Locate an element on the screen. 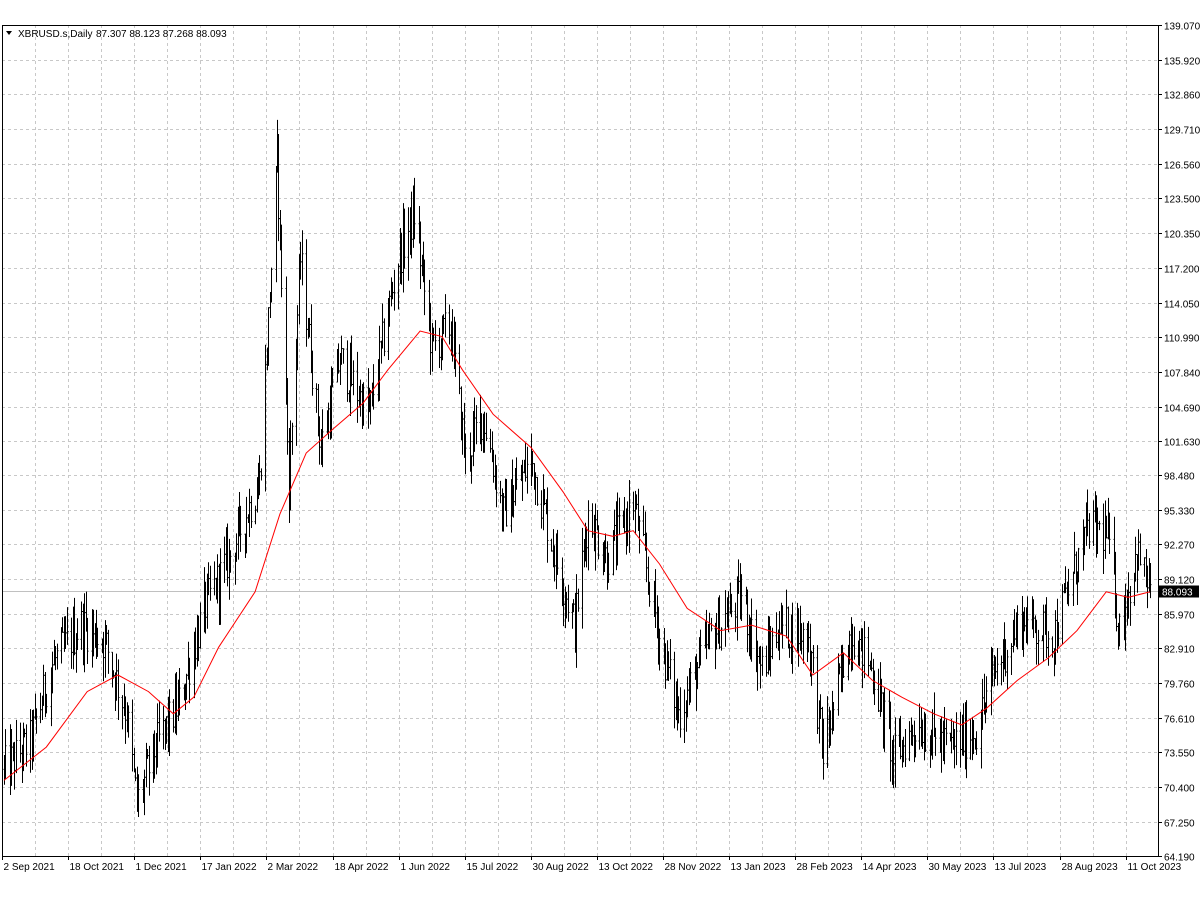  y-tick-label: 132.860 is located at coordinates (1182, 96).